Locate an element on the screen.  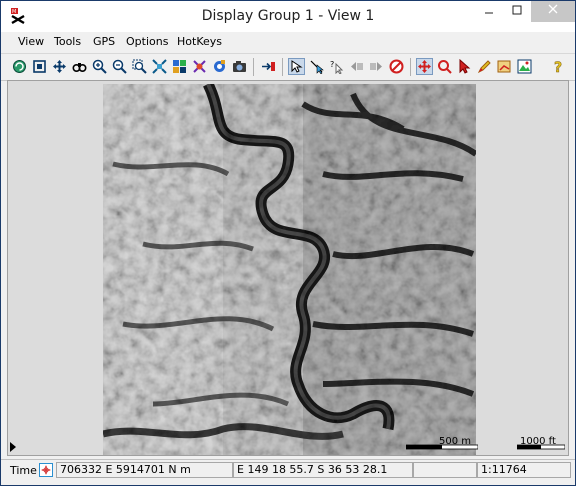
pencil-icon is located at coordinates (484, 67).